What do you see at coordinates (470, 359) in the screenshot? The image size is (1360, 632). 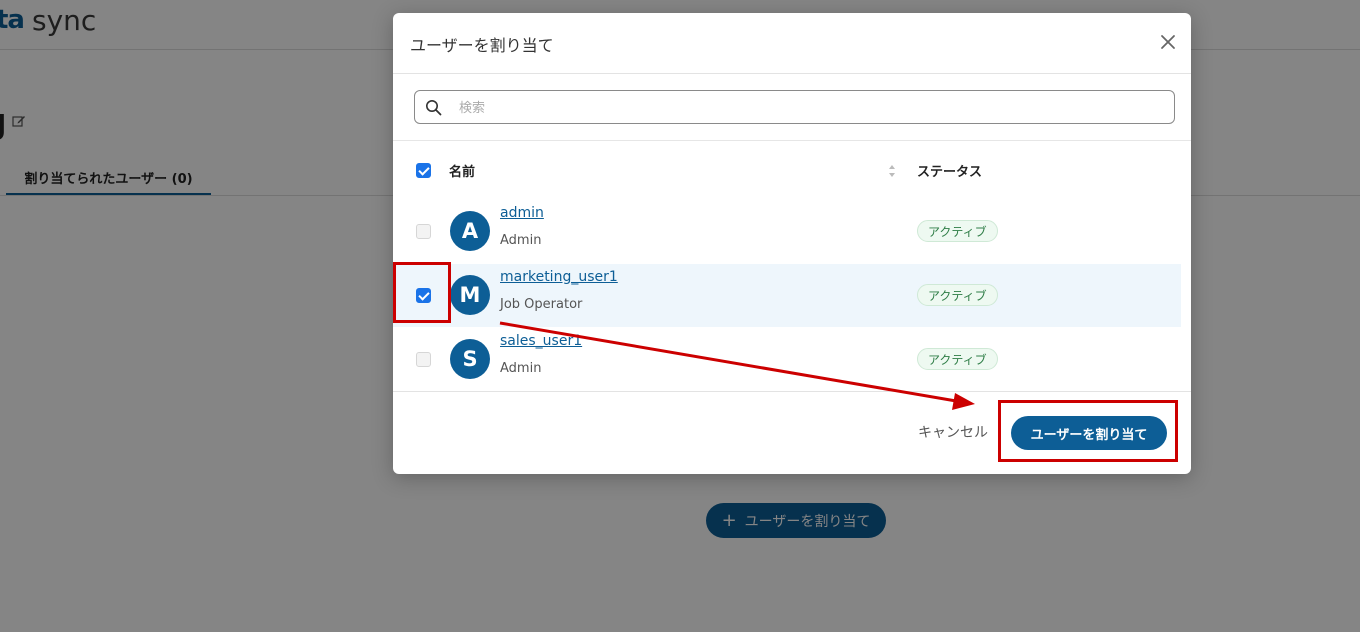 I see `avatar: S` at bounding box center [470, 359].